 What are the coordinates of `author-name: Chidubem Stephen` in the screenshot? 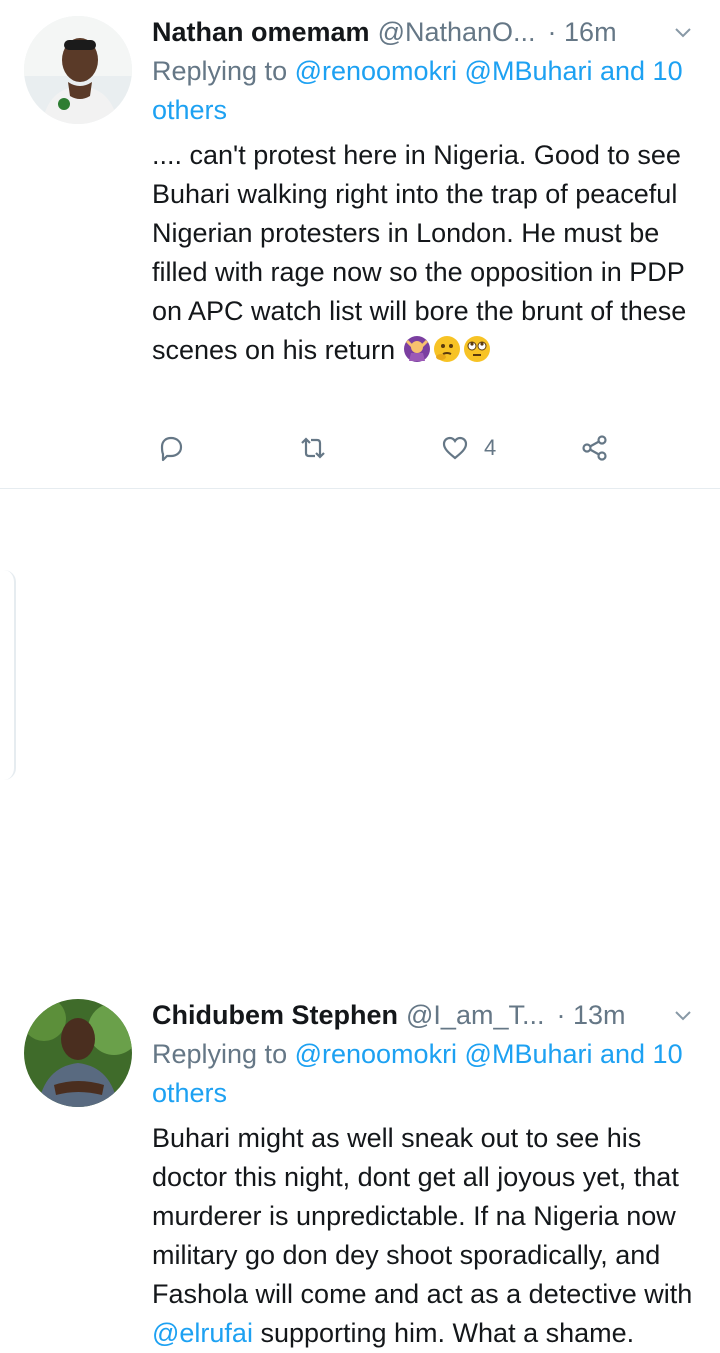 It's located at (275, 1015).